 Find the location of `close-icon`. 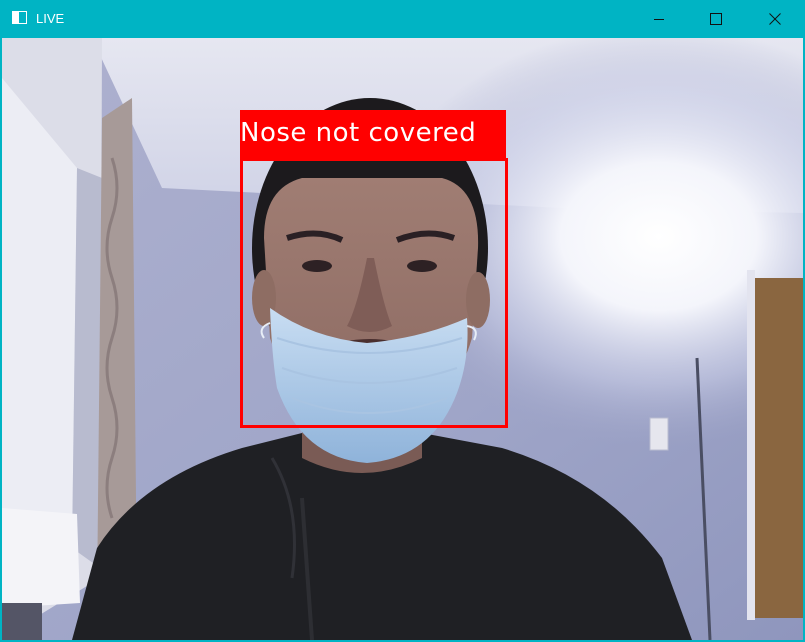

close-icon is located at coordinates (775, 19).